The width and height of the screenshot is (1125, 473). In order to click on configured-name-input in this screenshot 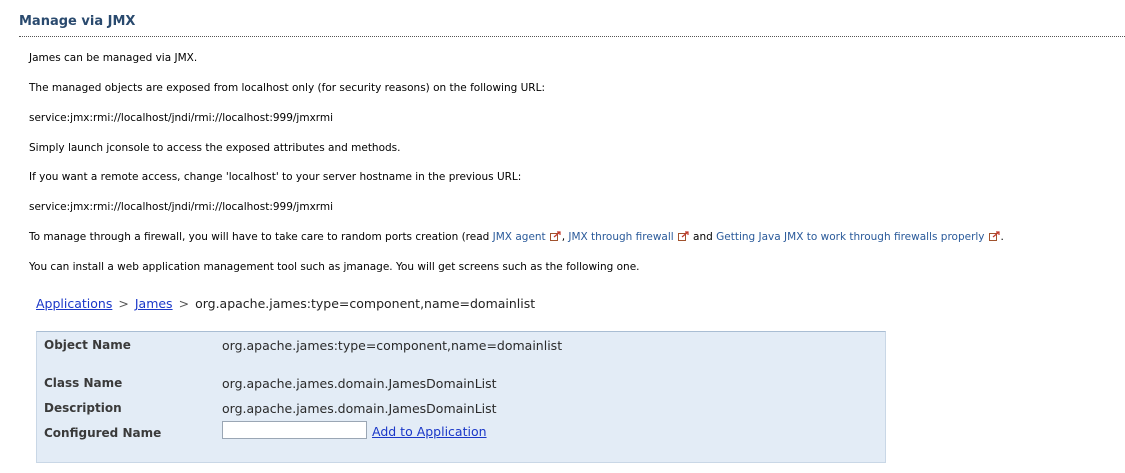, I will do `click(294, 430)`.